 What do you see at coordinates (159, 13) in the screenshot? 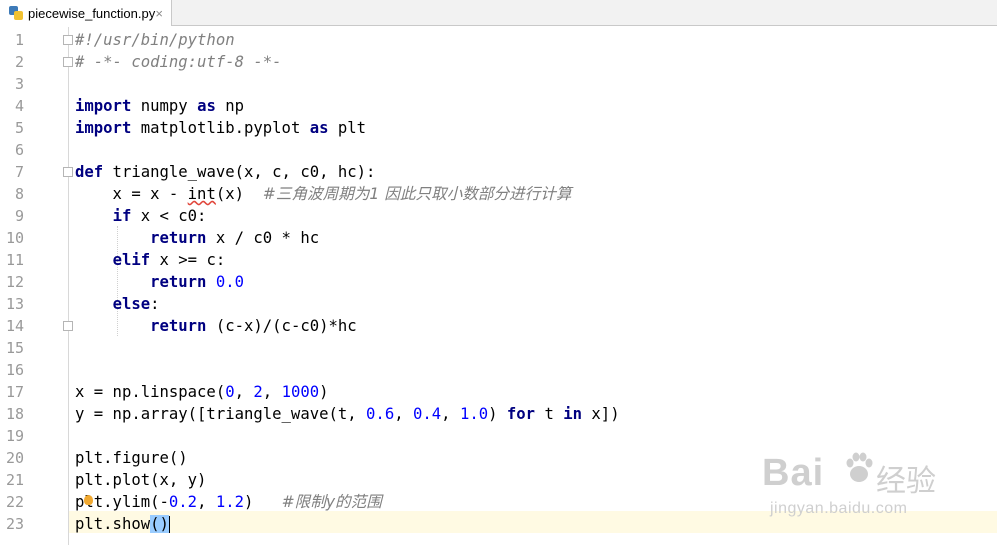
I see `close-tab-icon: ×` at bounding box center [159, 13].